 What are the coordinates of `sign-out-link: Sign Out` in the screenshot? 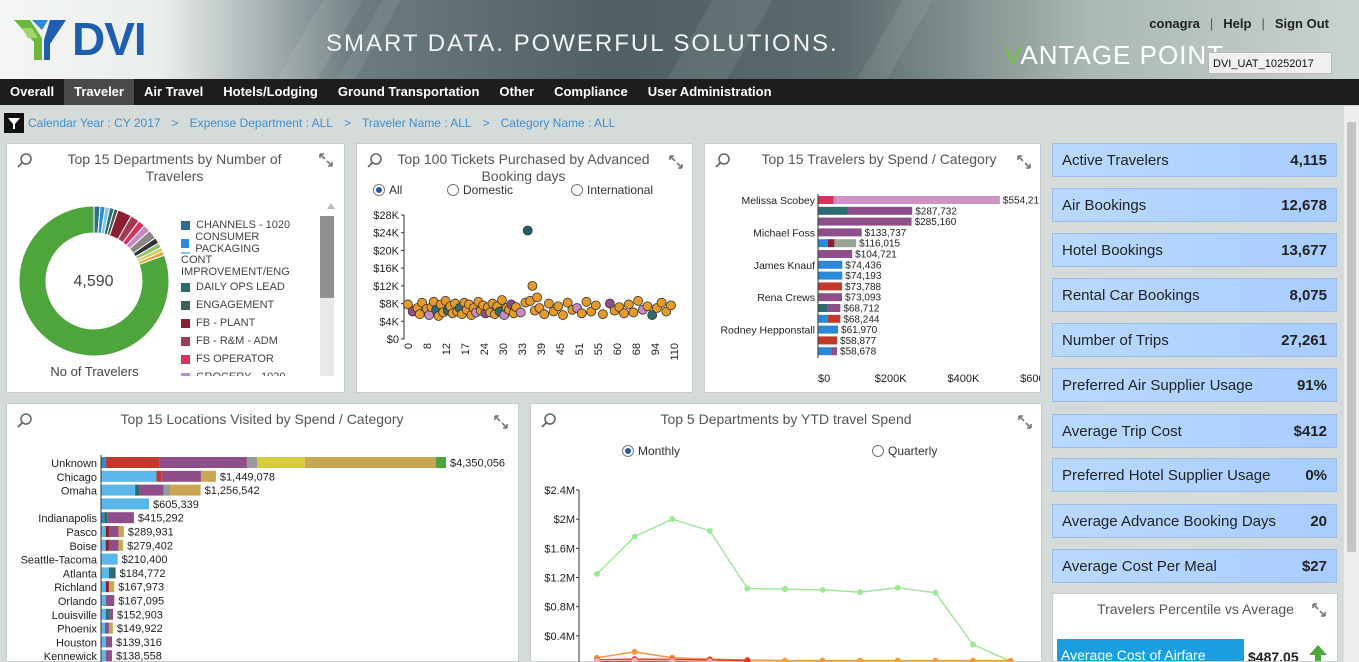 It's located at (1302, 23).